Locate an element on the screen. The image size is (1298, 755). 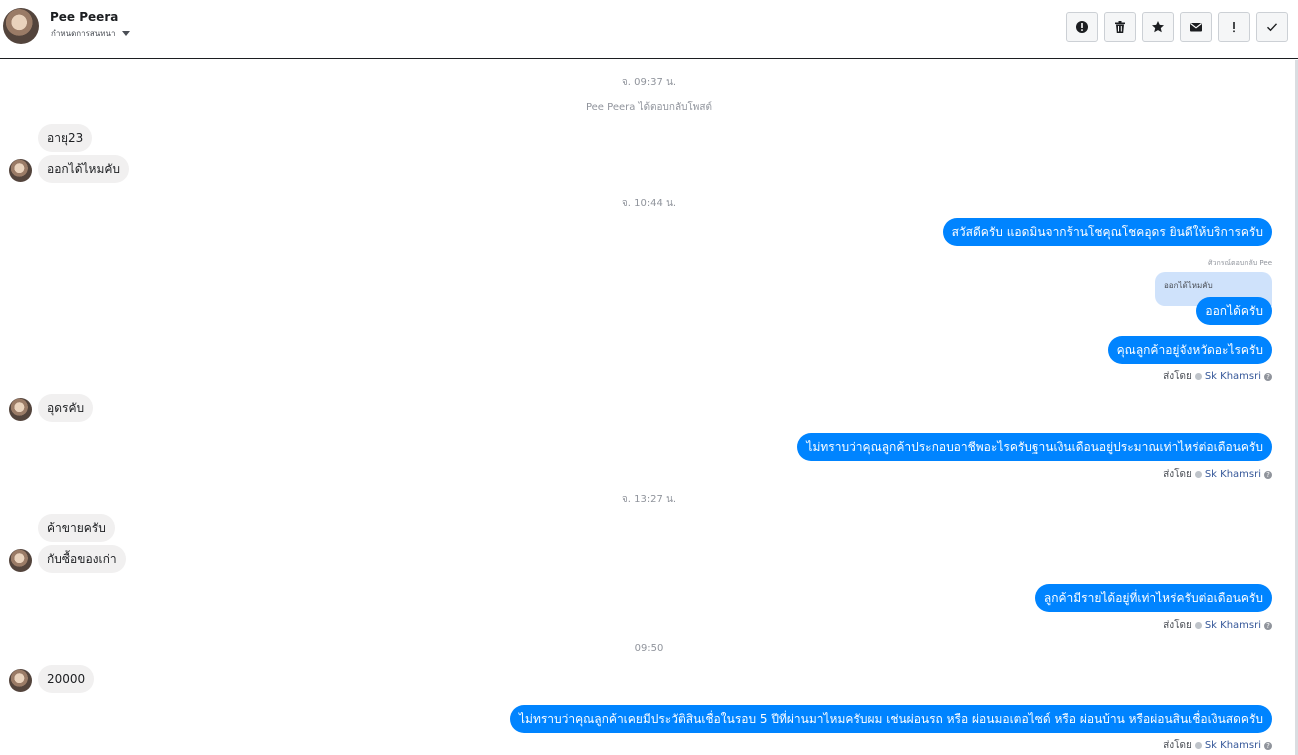
delete-button is located at coordinates (1120, 27).